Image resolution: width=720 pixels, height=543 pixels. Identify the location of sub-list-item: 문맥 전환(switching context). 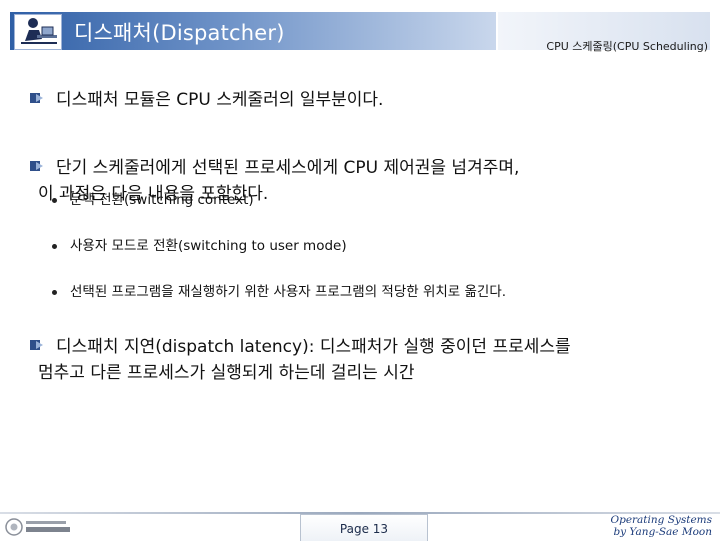
(279, 204).